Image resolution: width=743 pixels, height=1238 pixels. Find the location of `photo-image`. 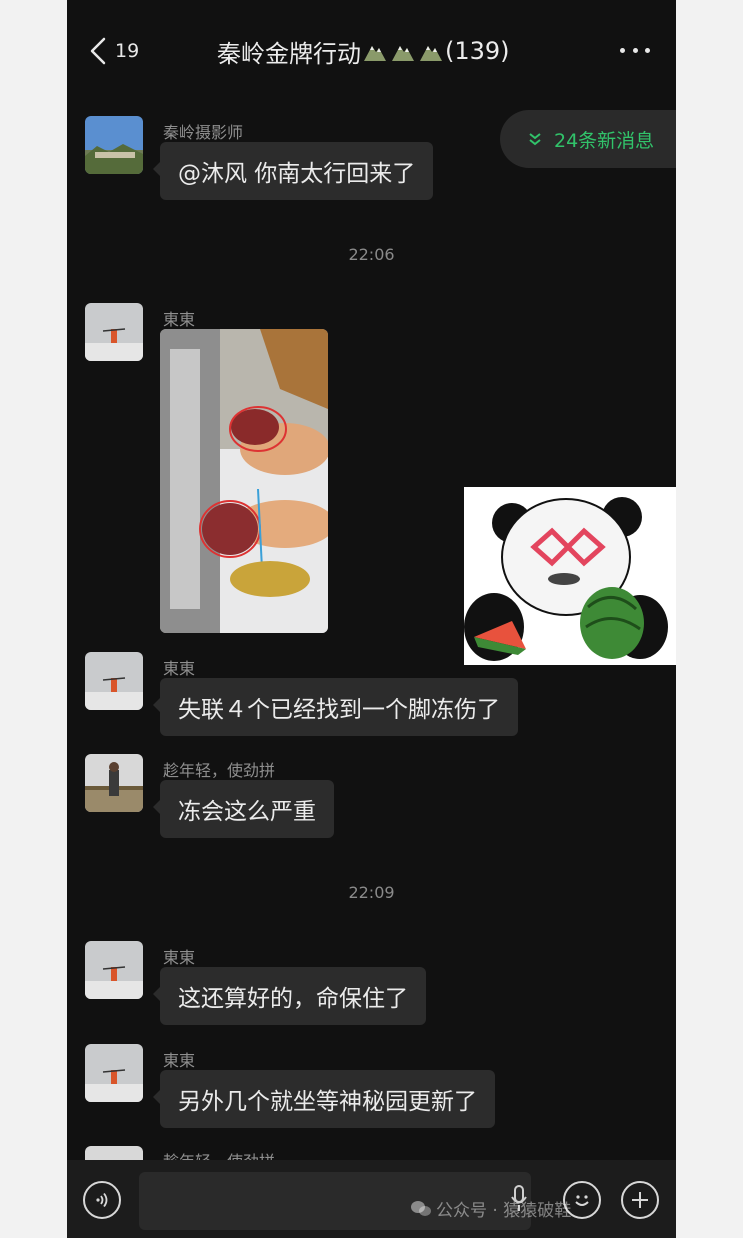

photo-image is located at coordinates (244, 481).